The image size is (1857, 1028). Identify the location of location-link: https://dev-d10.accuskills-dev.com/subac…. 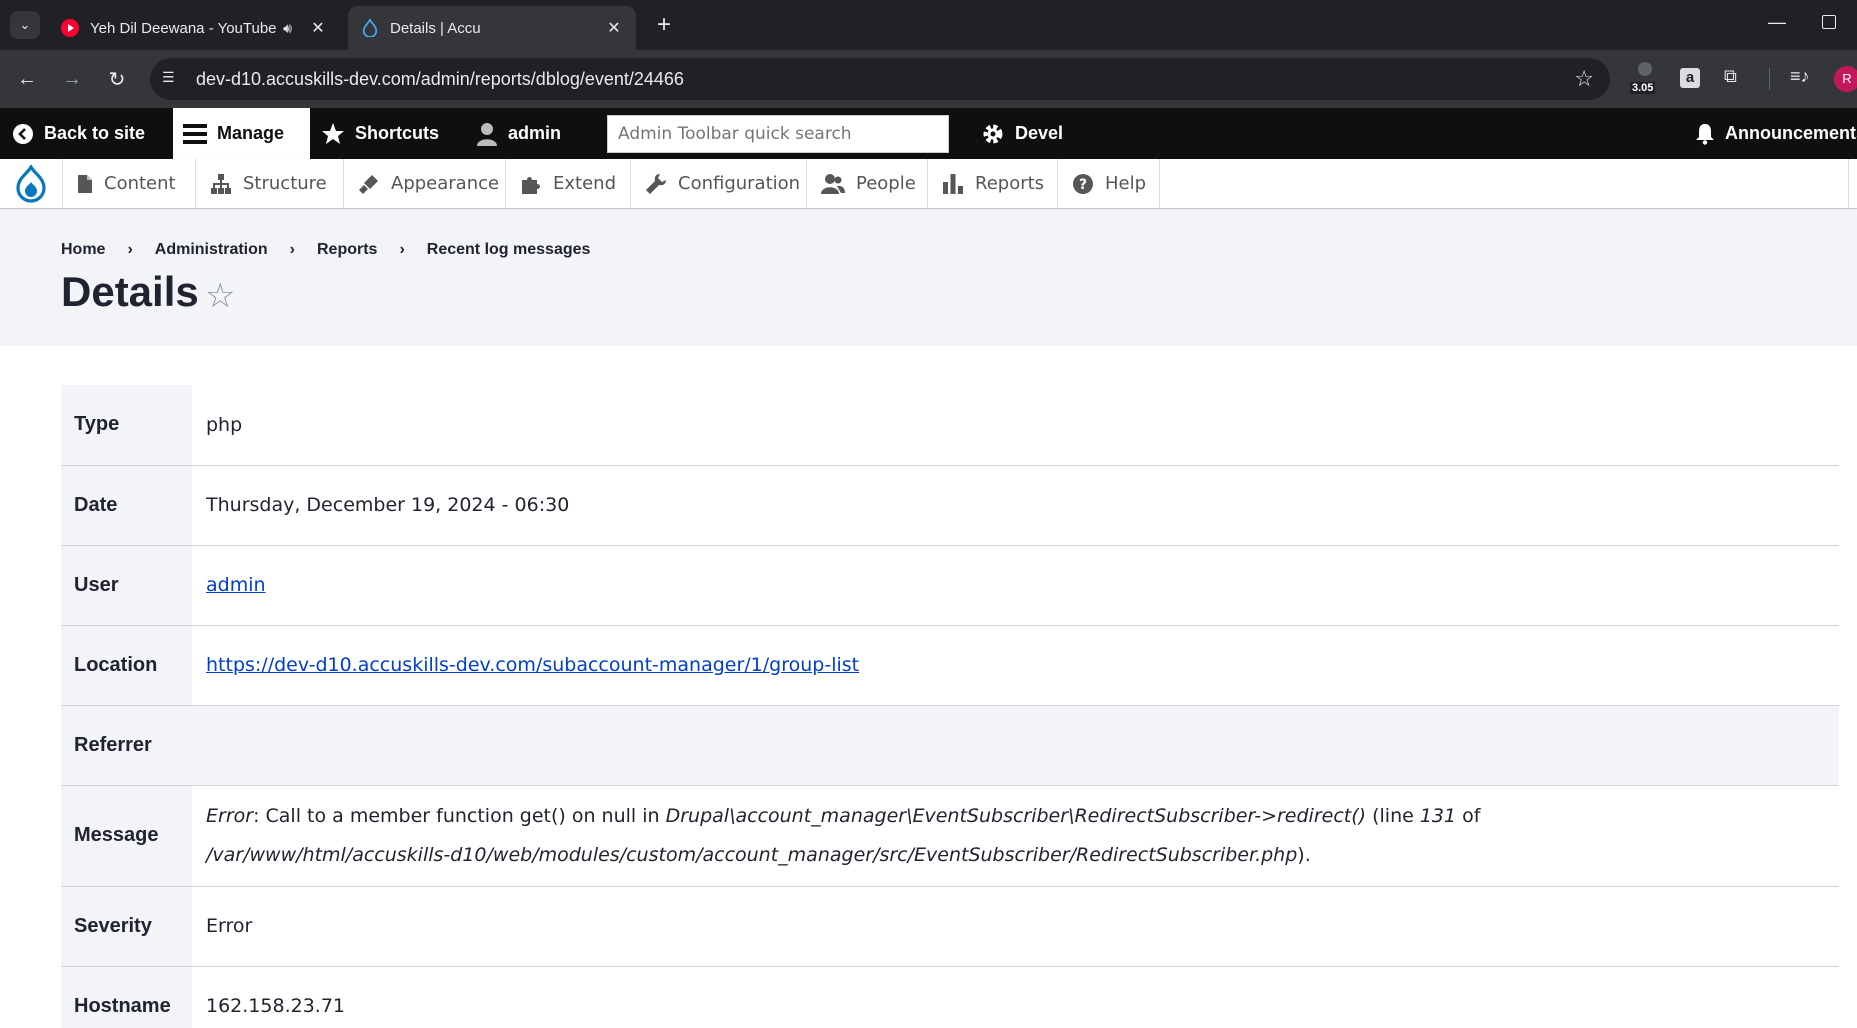
(532, 665).